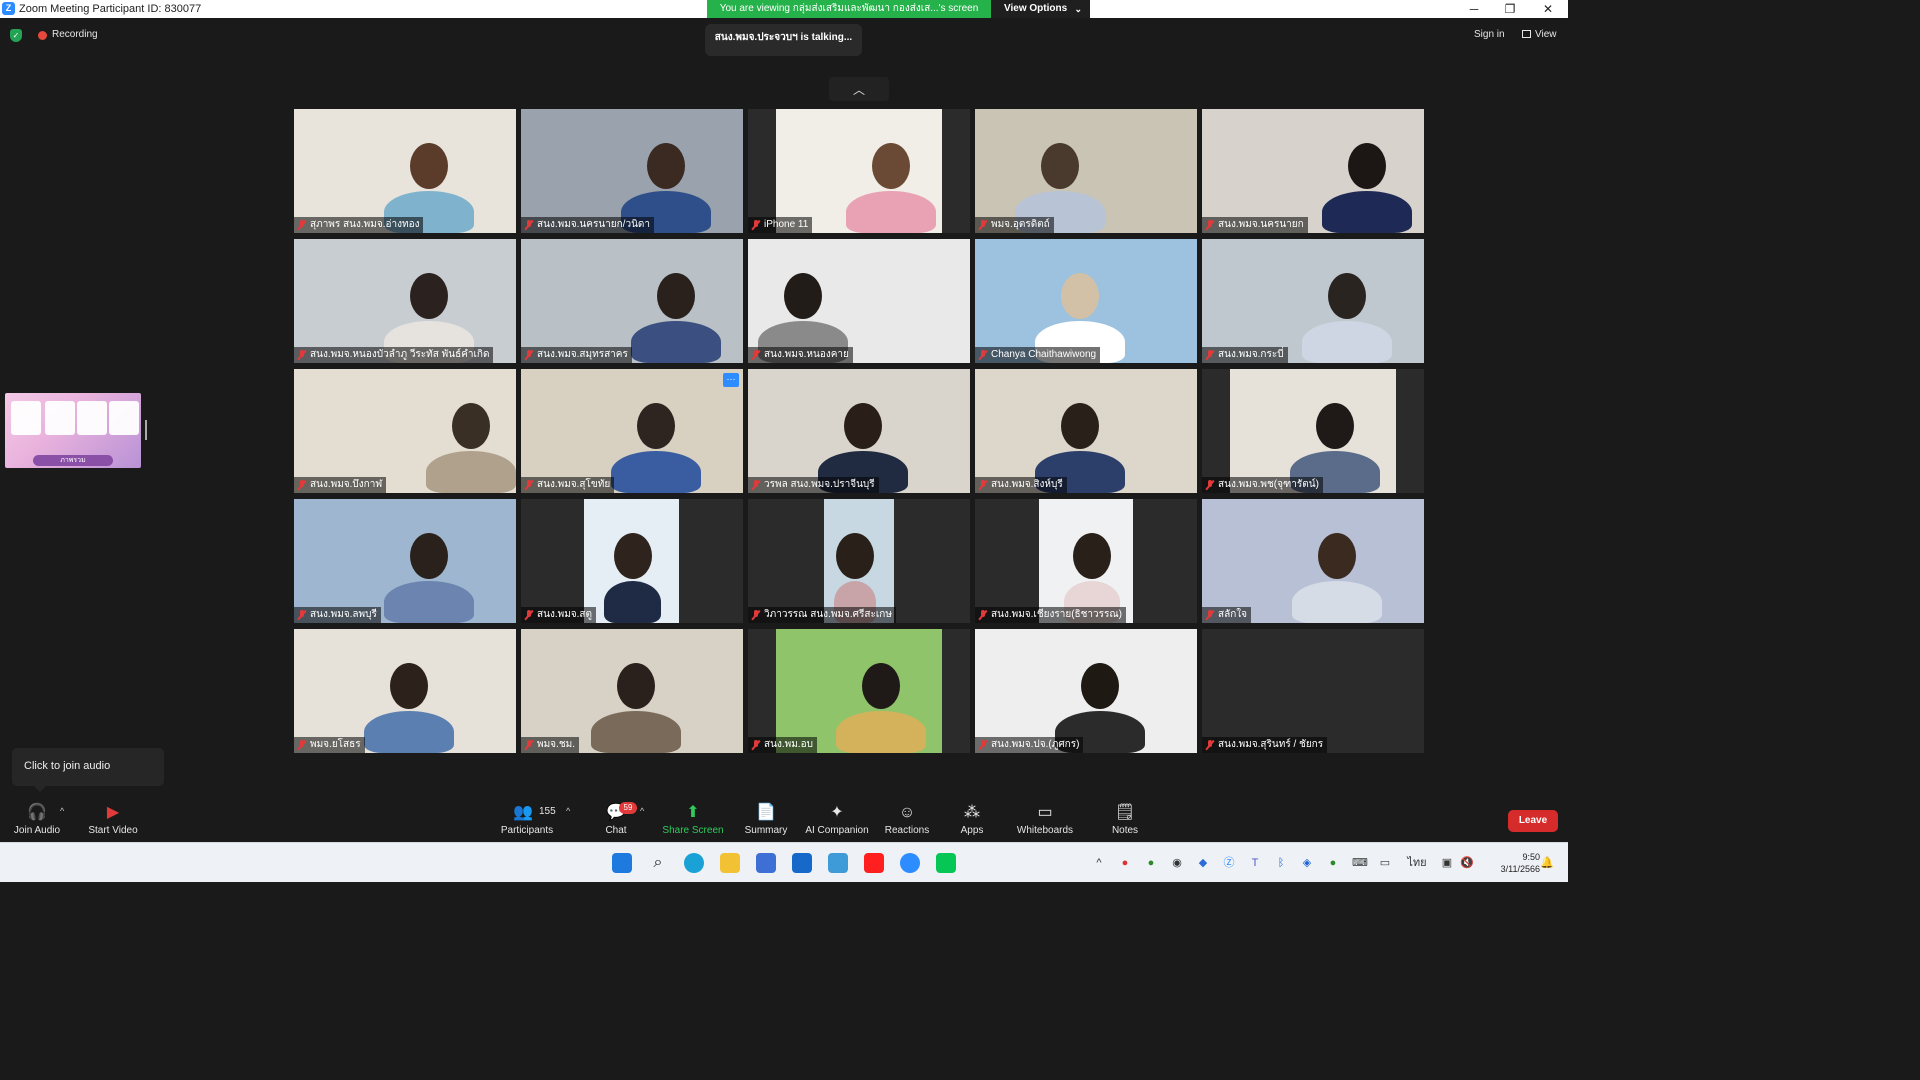 The width and height of the screenshot is (1920, 1080). Describe the element at coordinates (73, 430) in the screenshot. I see `shared-screen-thumbnail: ภาพรวม` at that location.